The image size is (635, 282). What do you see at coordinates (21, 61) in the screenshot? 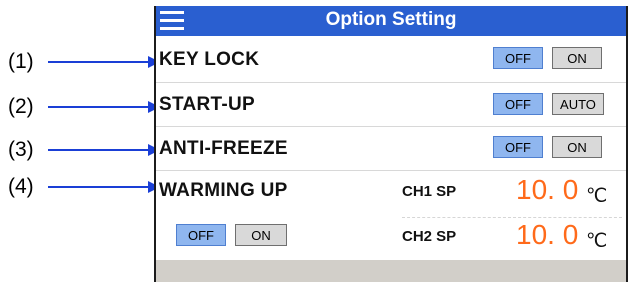
I see `callout-label-1: (1)` at bounding box center [21, 61].